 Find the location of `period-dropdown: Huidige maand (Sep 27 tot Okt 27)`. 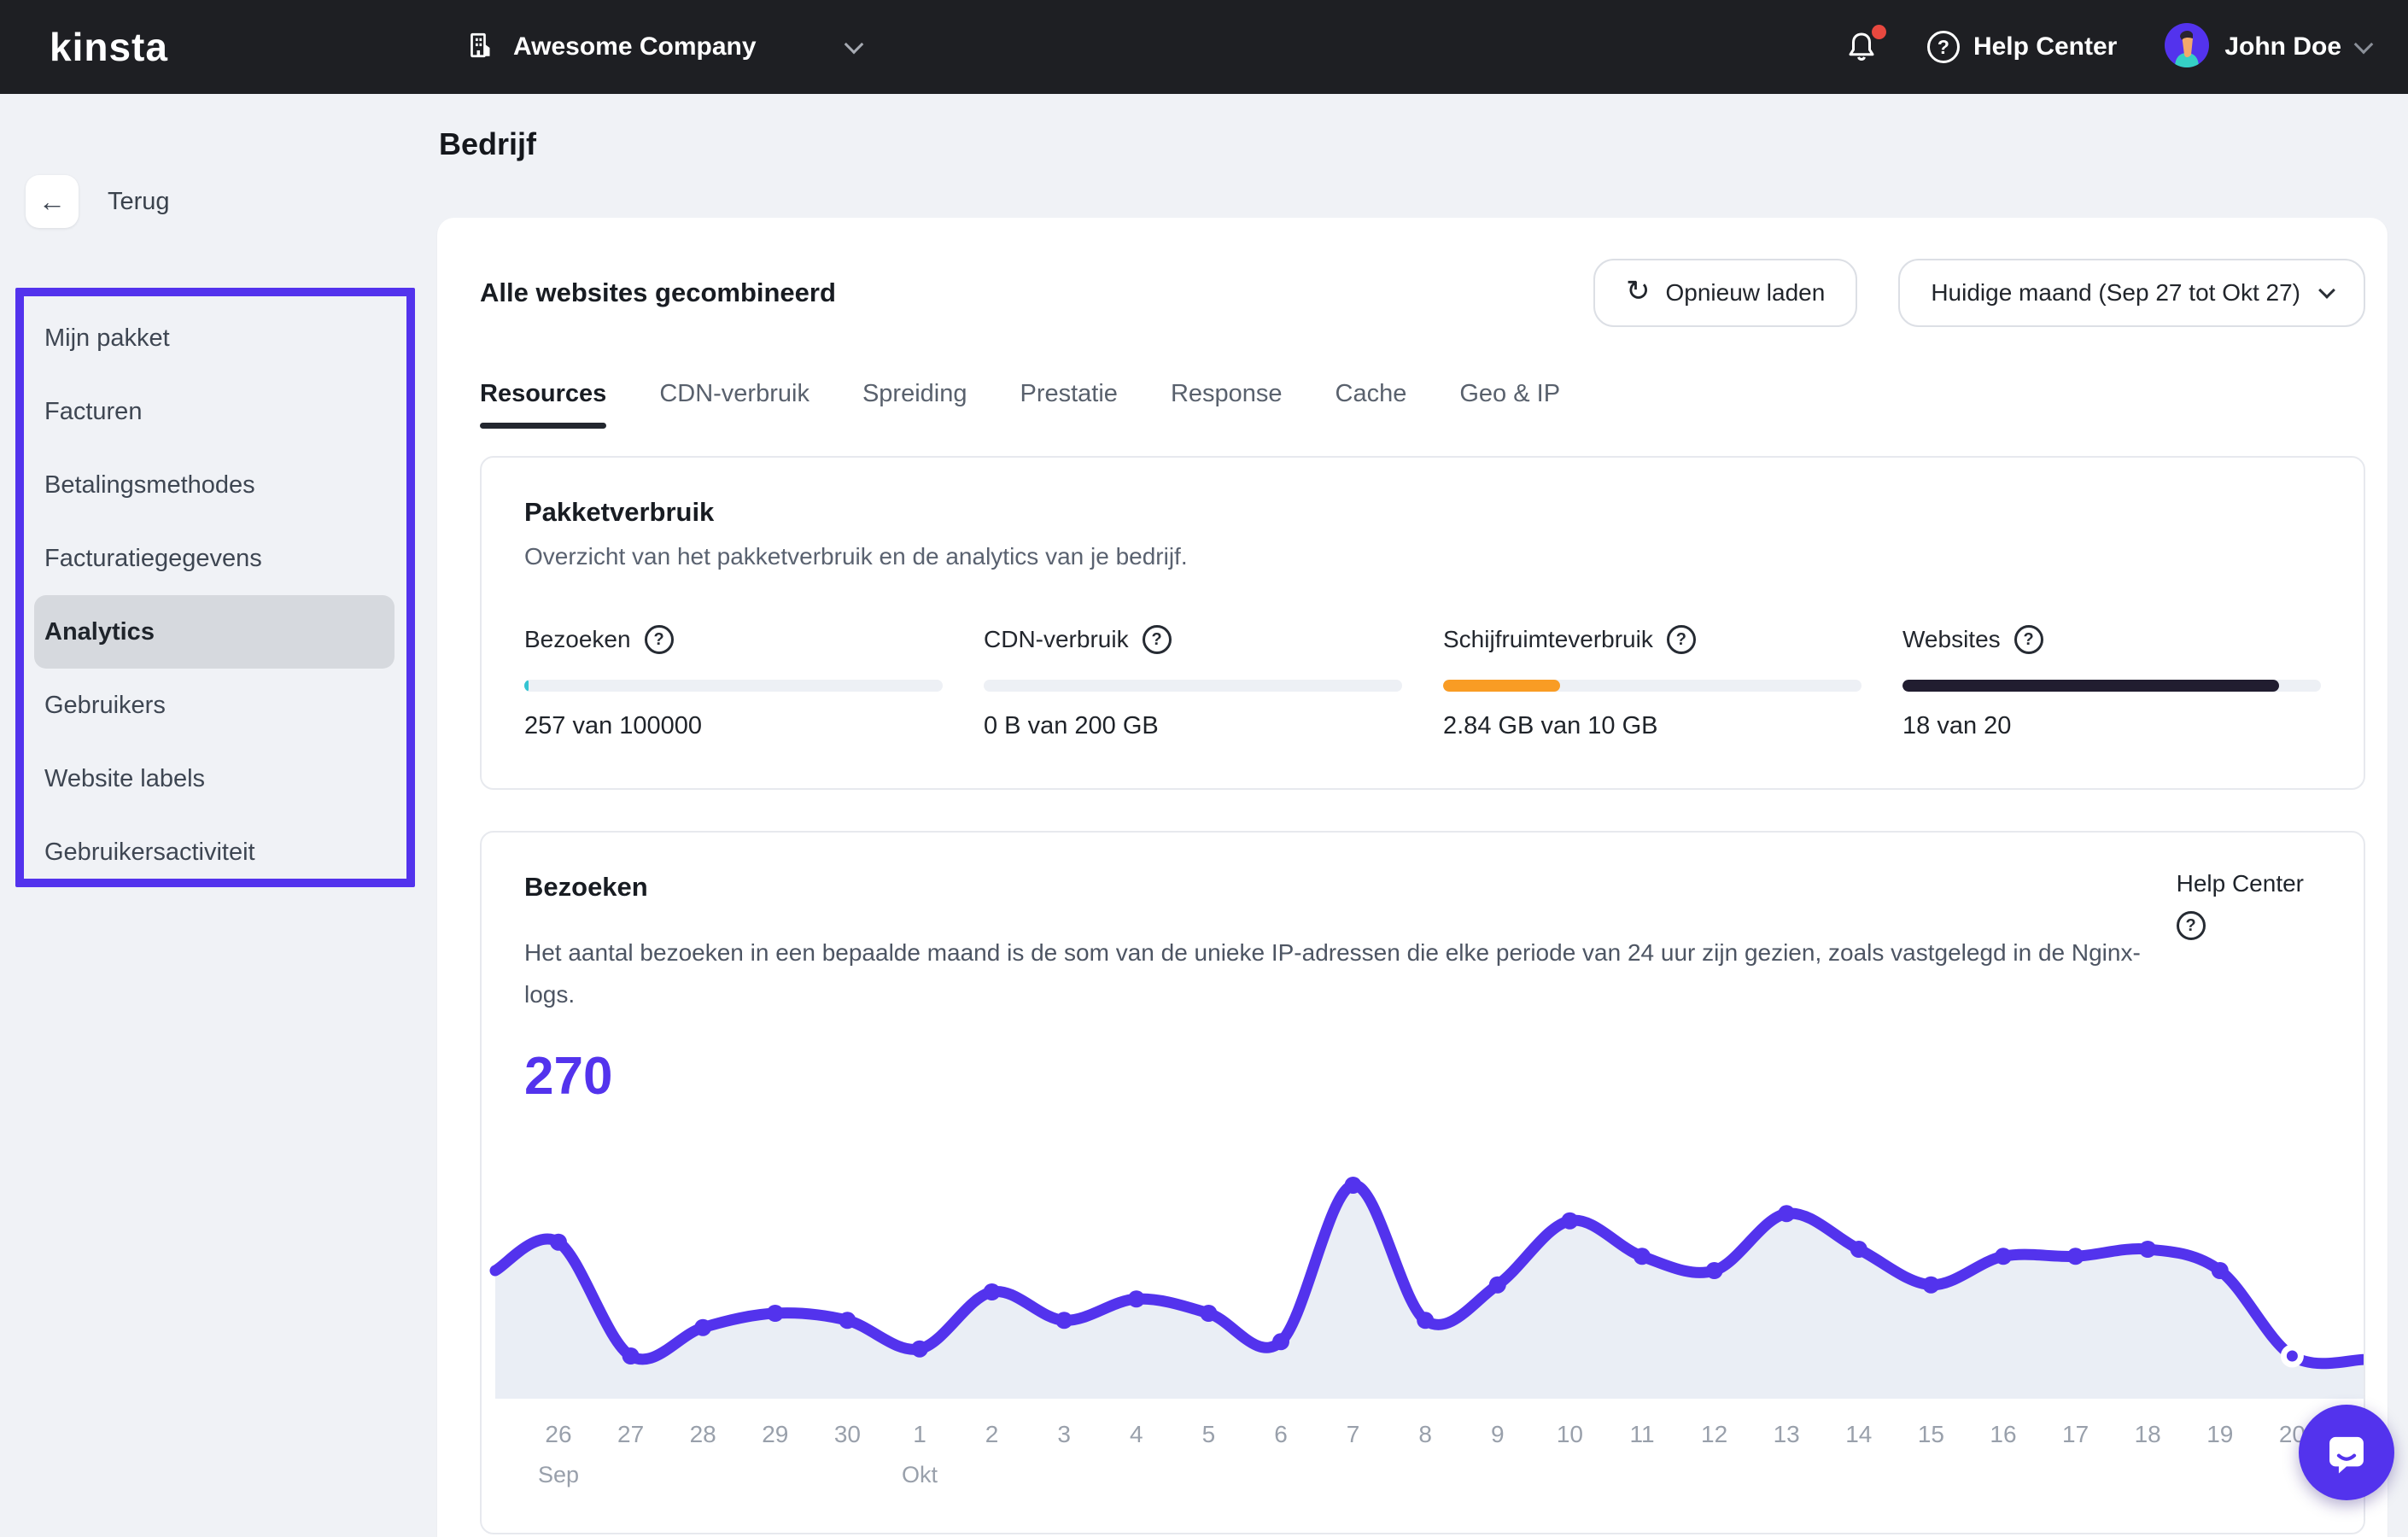

period-dropdown: Huidige maand (Sep 27 tot Okt 27) is located at coordinates (2131, 293).